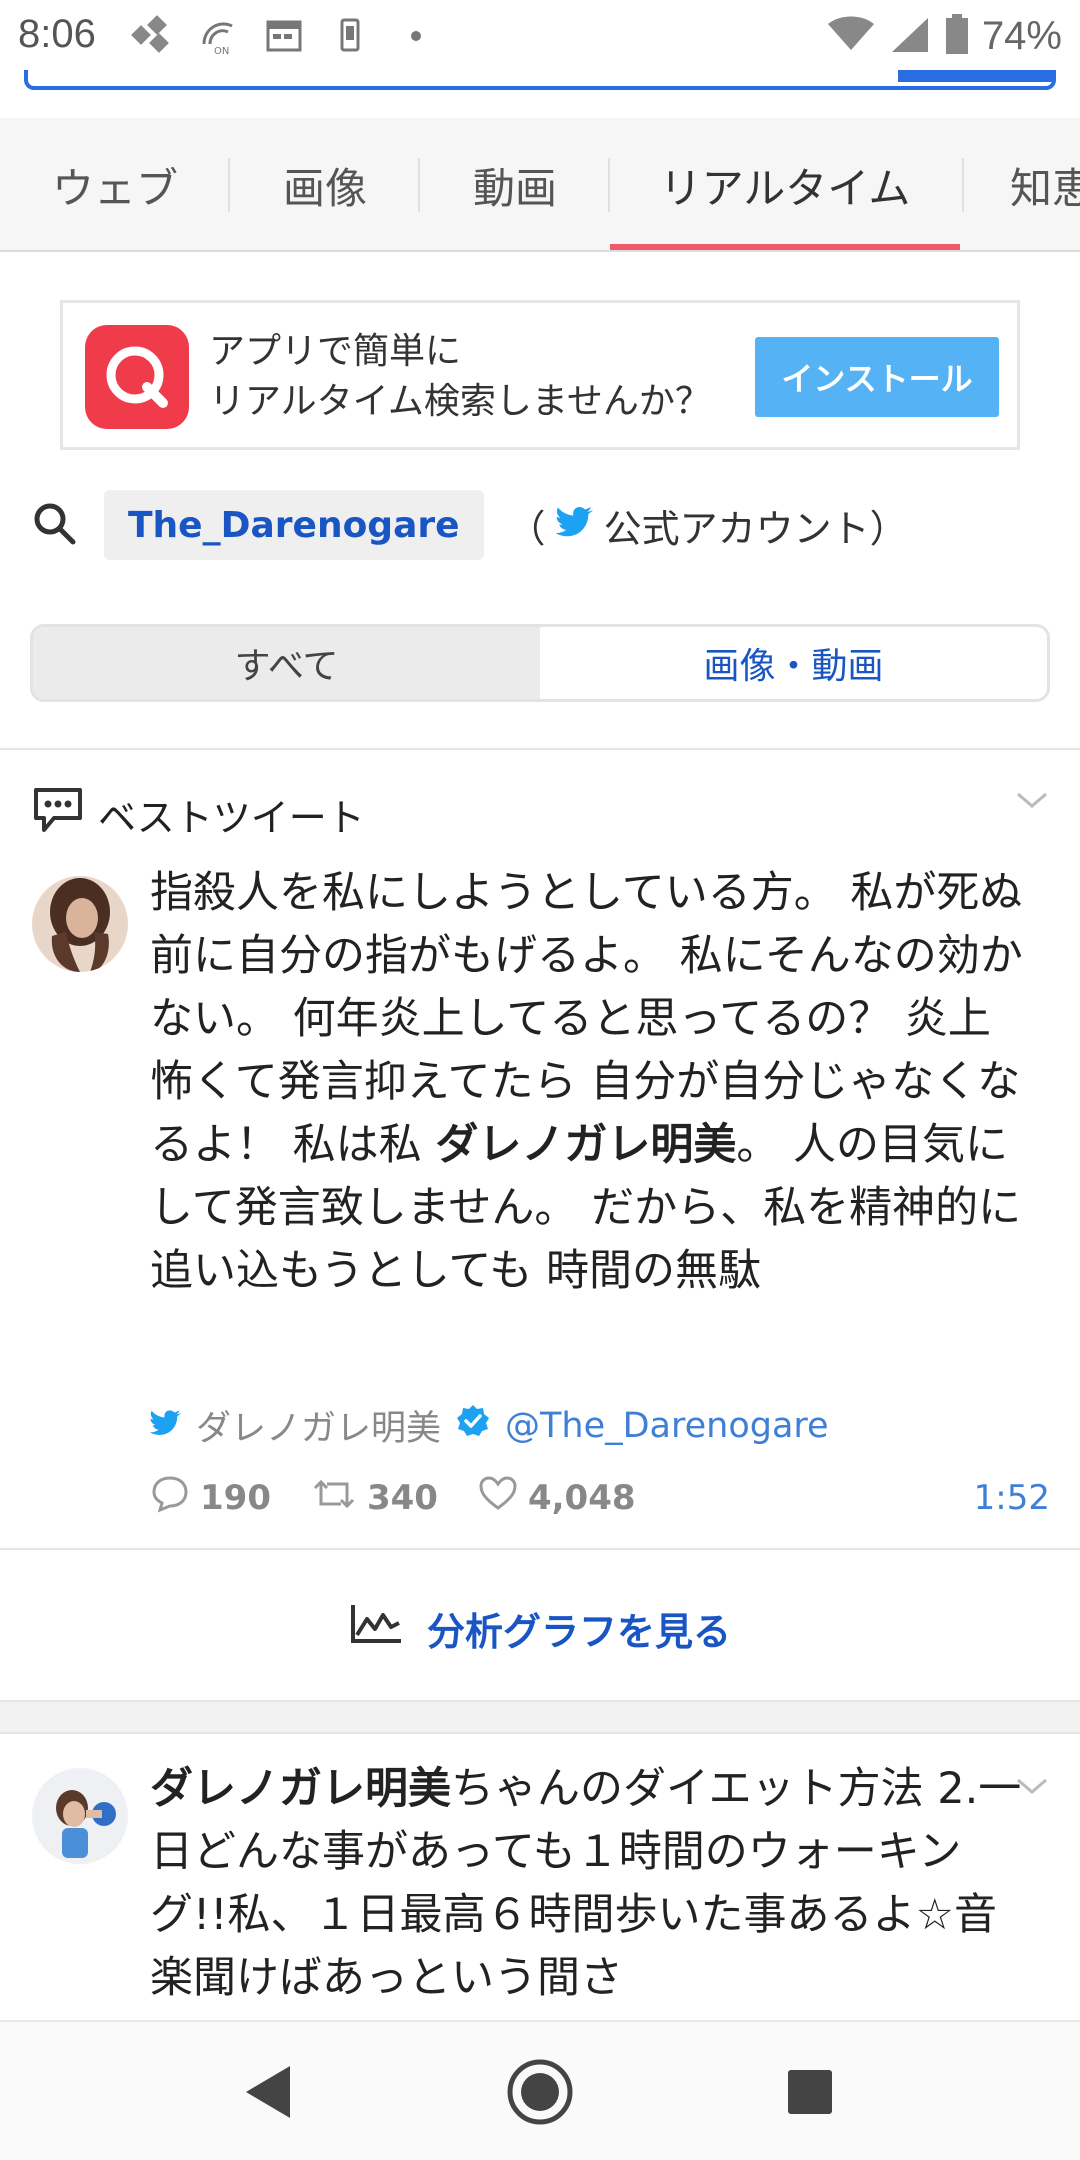 Image resolution: width=1080 pixels, height=2160 pixels. Describe the element at coordinates (376, 1628) in the screenshot. I see `line-graph-icon` at that location.